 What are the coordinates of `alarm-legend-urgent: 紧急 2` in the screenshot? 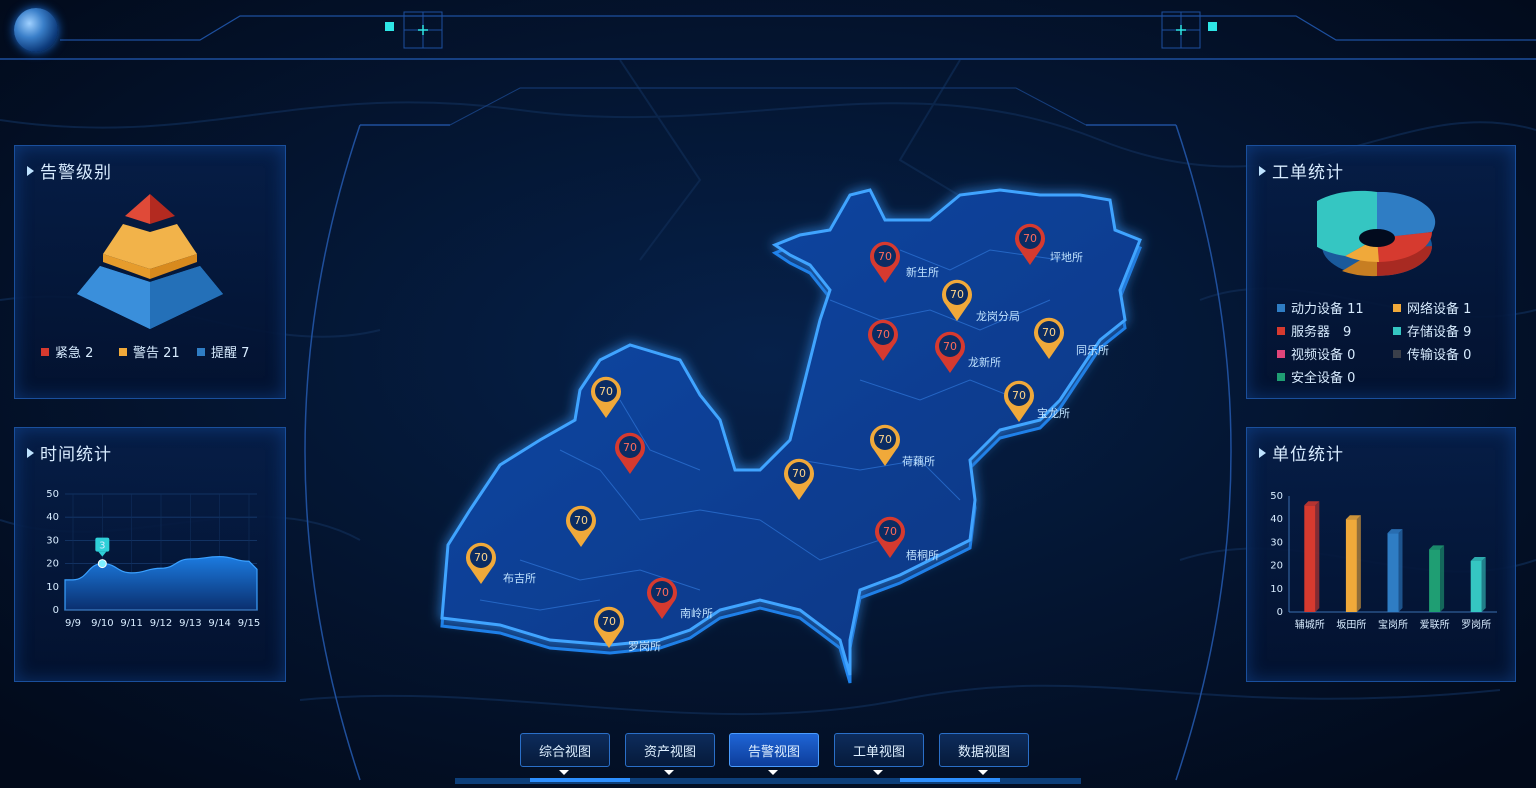 It's located at (67, 351).